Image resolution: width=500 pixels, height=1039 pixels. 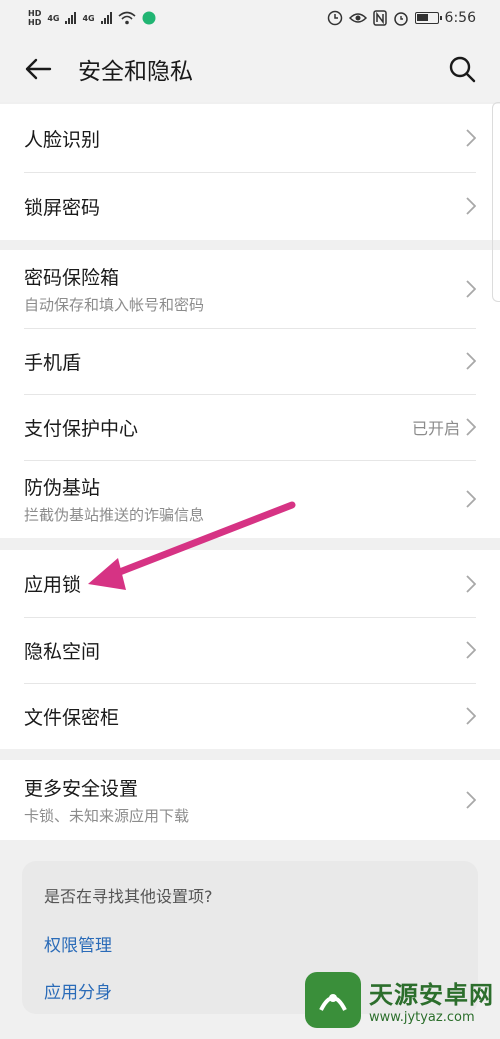 I want to click on watermark-text: 天源安卓网, so click(x=431, y=994).